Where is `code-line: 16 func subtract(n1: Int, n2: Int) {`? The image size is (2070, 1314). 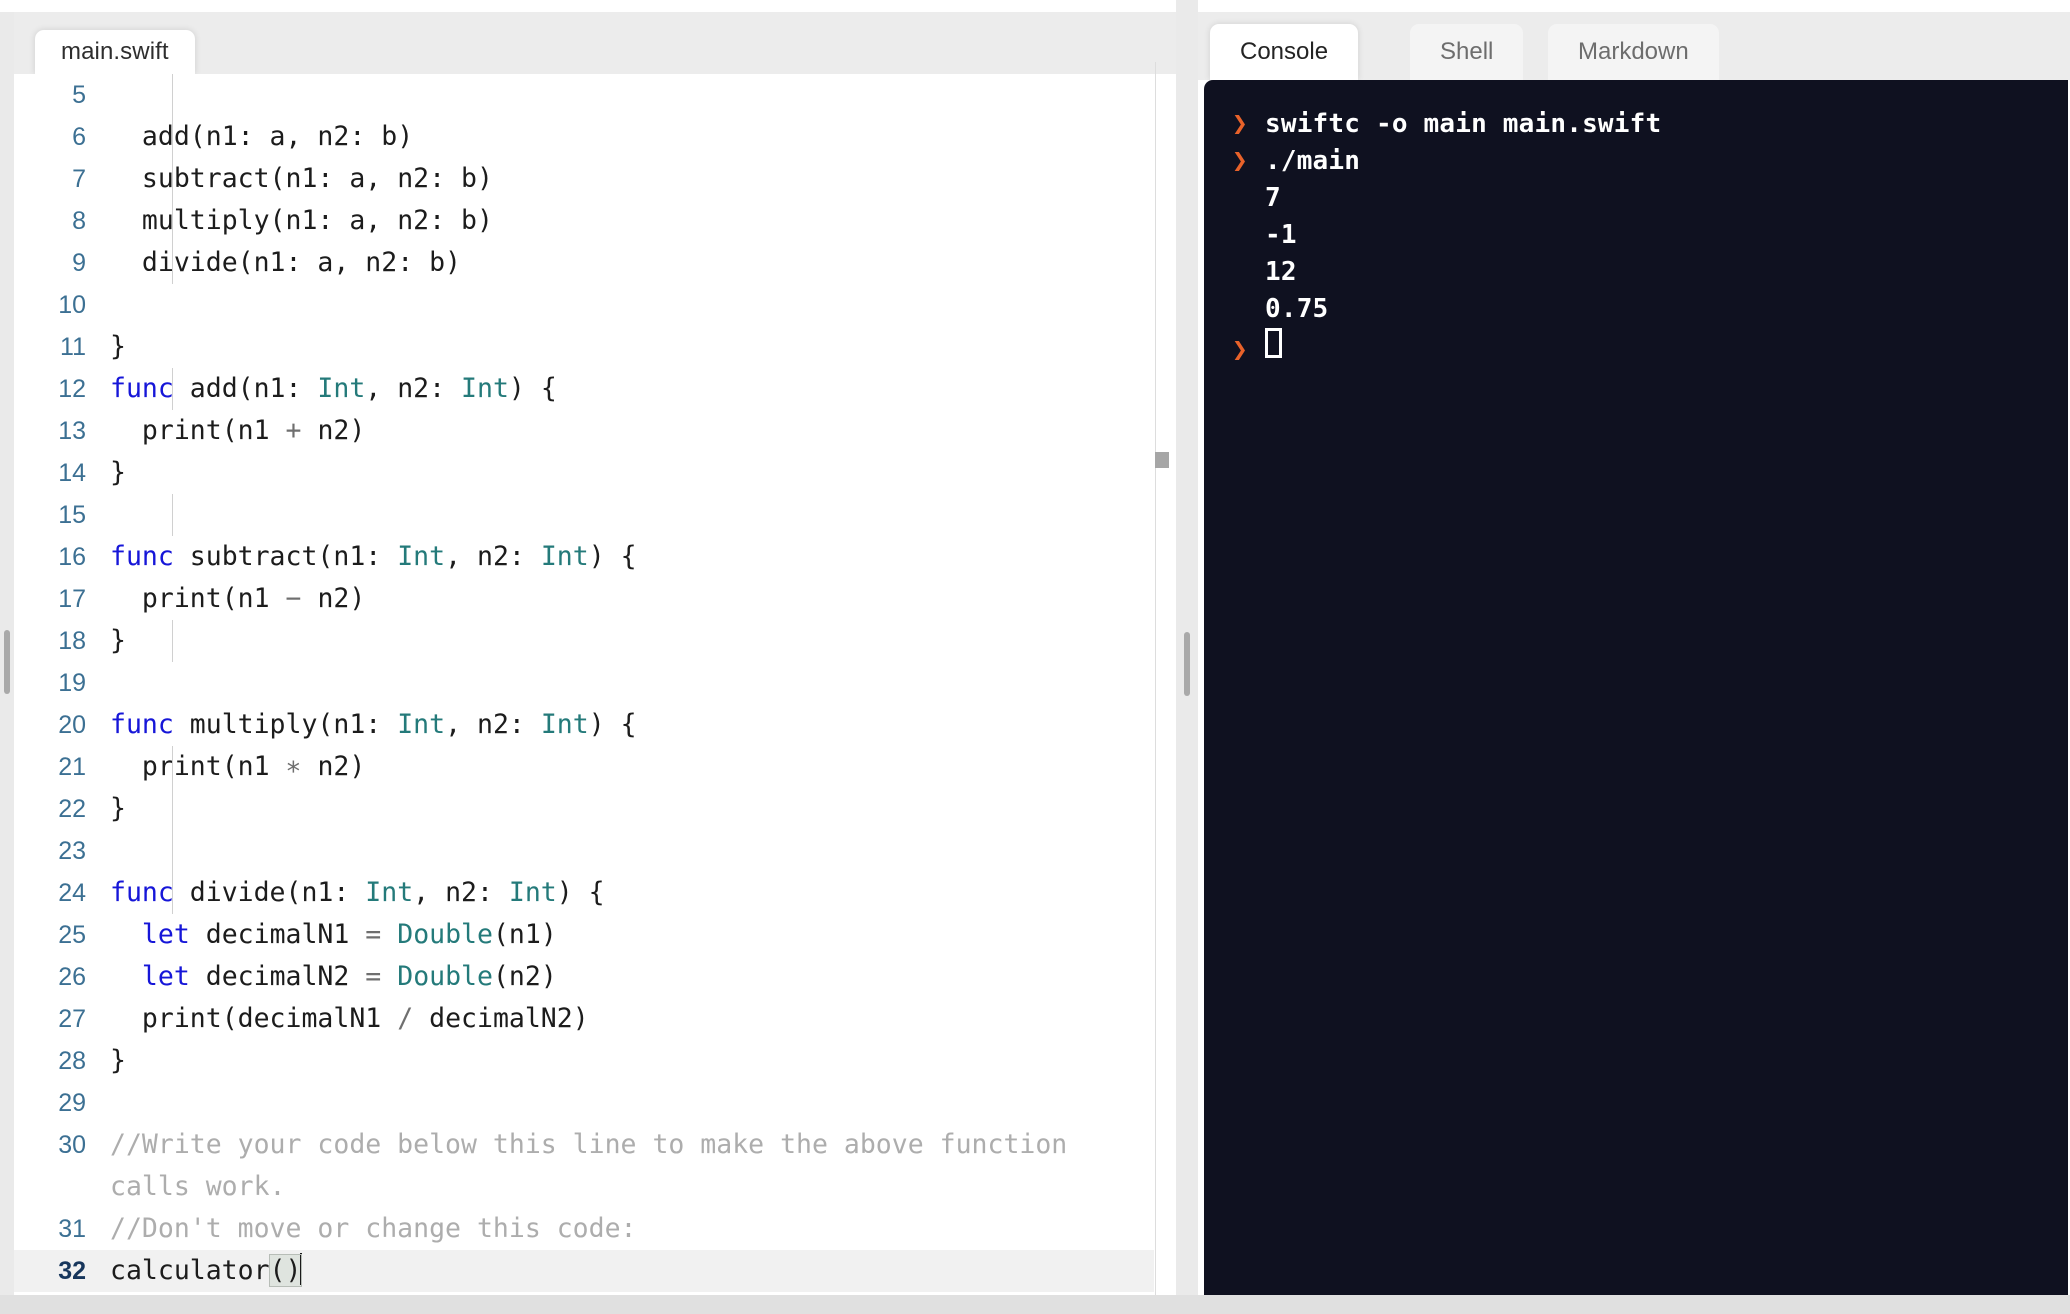
code-line: 16 func subtract(n1: Int, n2: Int) { is located at coordinates (584, 557).